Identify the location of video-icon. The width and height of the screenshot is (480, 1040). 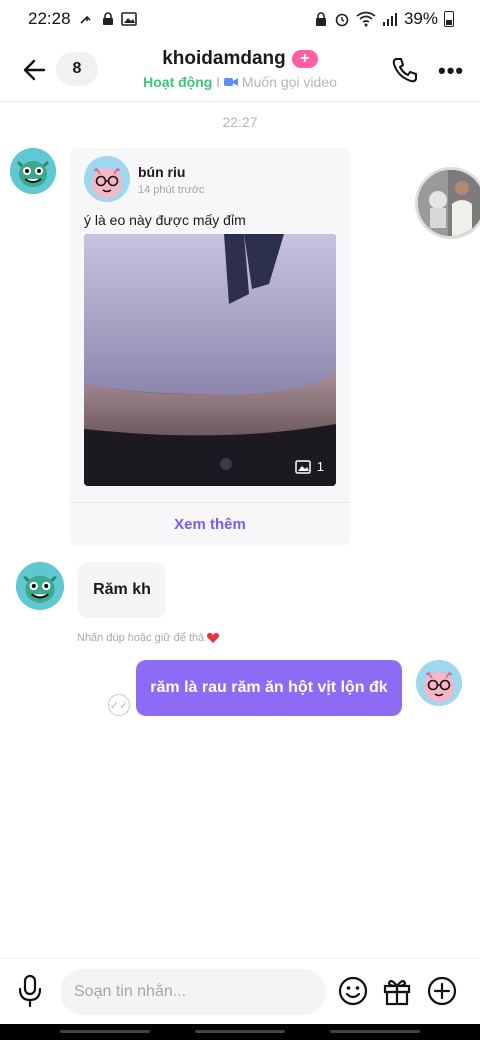
(231, 82).